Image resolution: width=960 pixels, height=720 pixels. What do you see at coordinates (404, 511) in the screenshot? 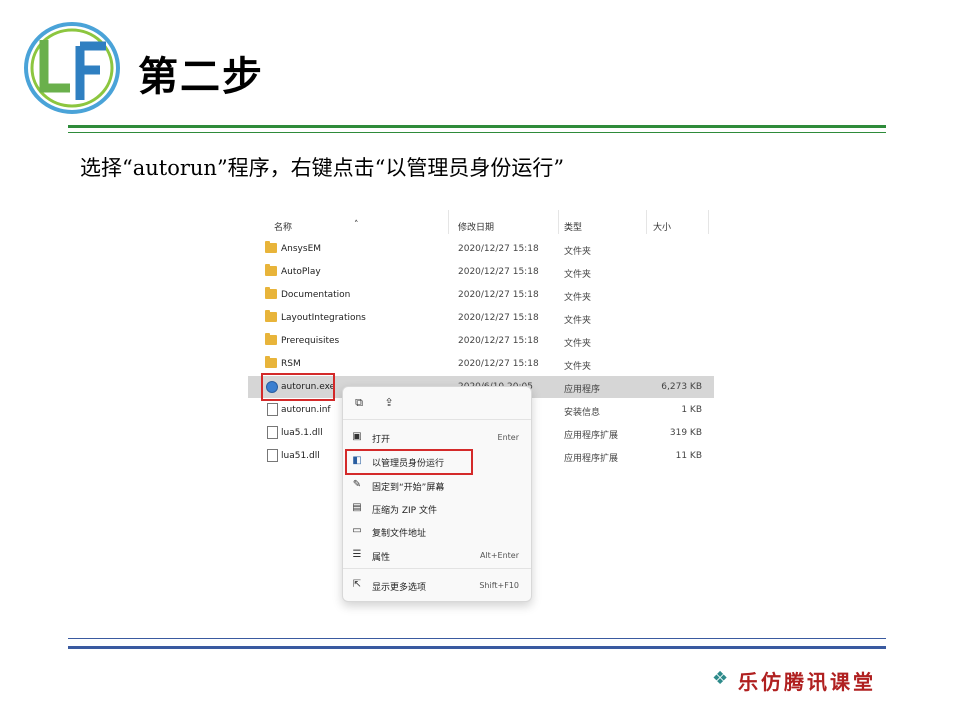
I see `menu-item-label: 压缩为 ZIP 文件` at bounding box center [404, 511].